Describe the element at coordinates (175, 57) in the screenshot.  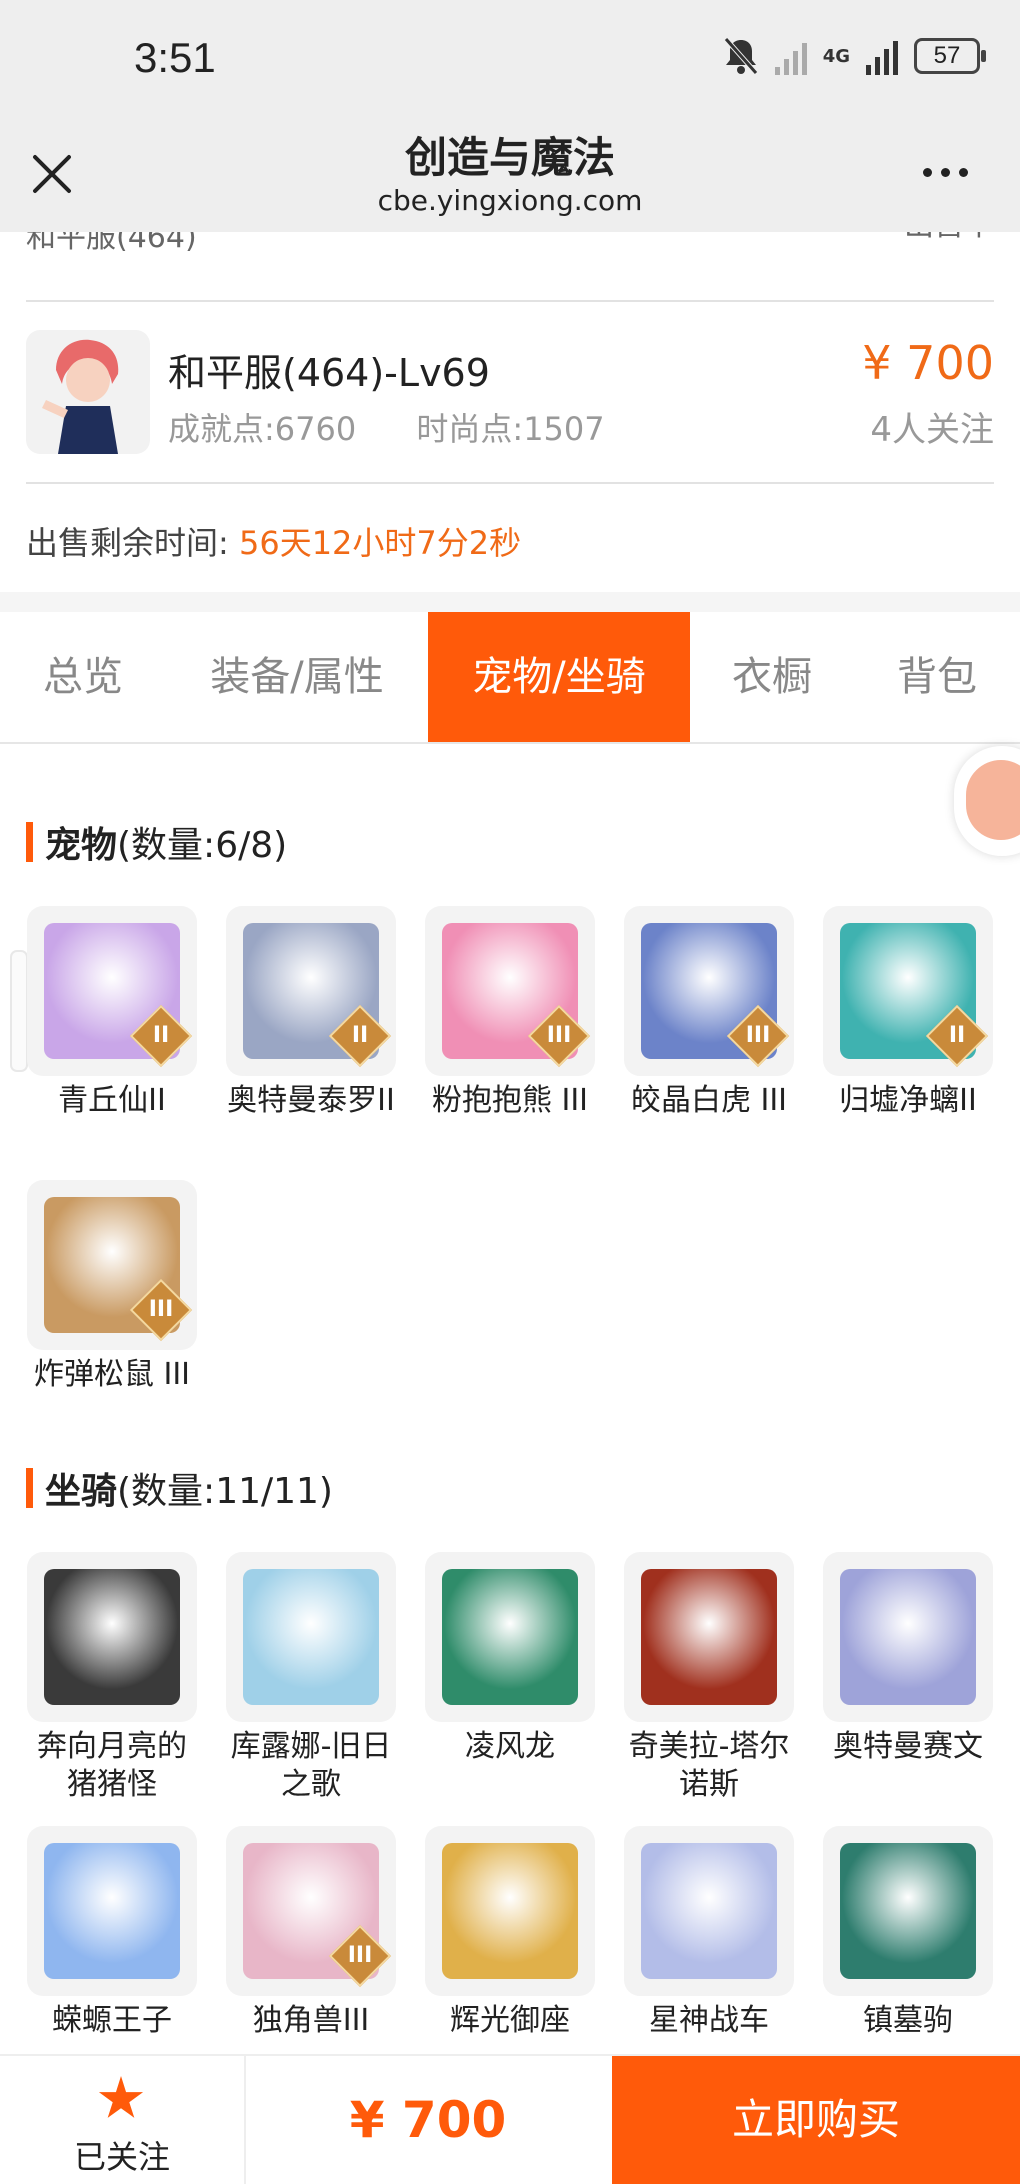
I see `status-time: 3:51` at that location.